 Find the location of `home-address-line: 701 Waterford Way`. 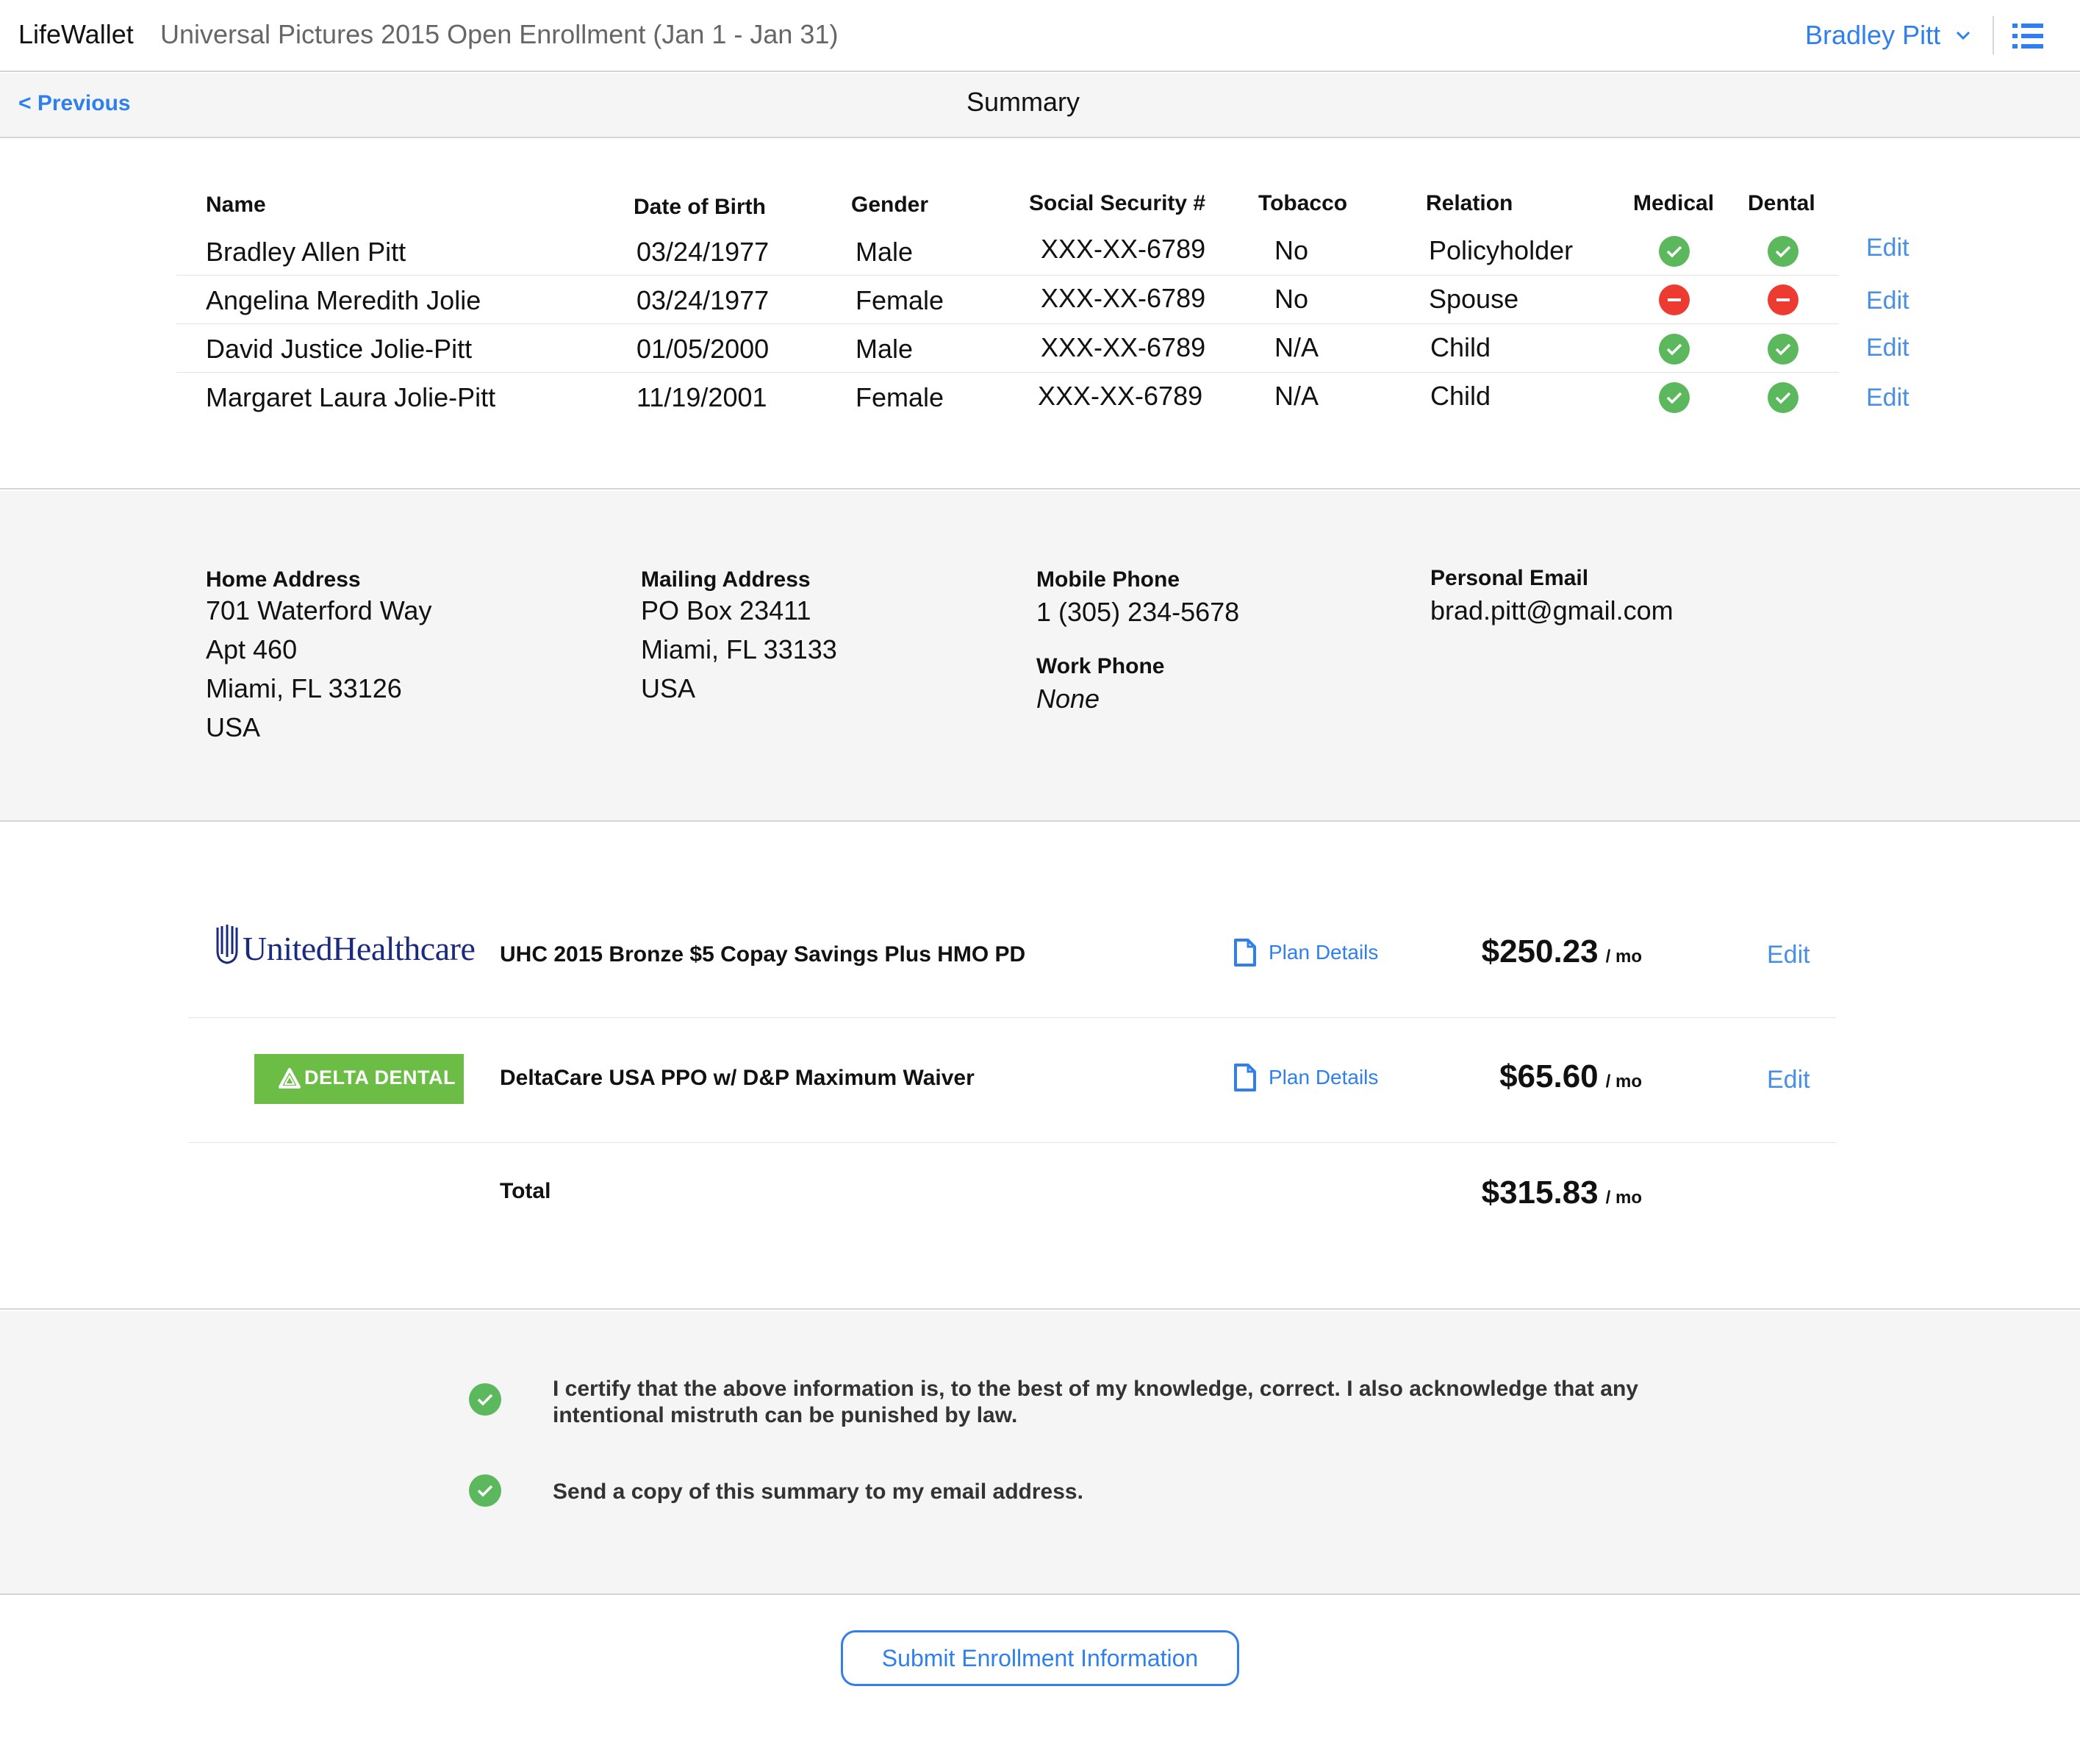

home-address-line: 701 Waterford Way is located at coordinates (319, 610).